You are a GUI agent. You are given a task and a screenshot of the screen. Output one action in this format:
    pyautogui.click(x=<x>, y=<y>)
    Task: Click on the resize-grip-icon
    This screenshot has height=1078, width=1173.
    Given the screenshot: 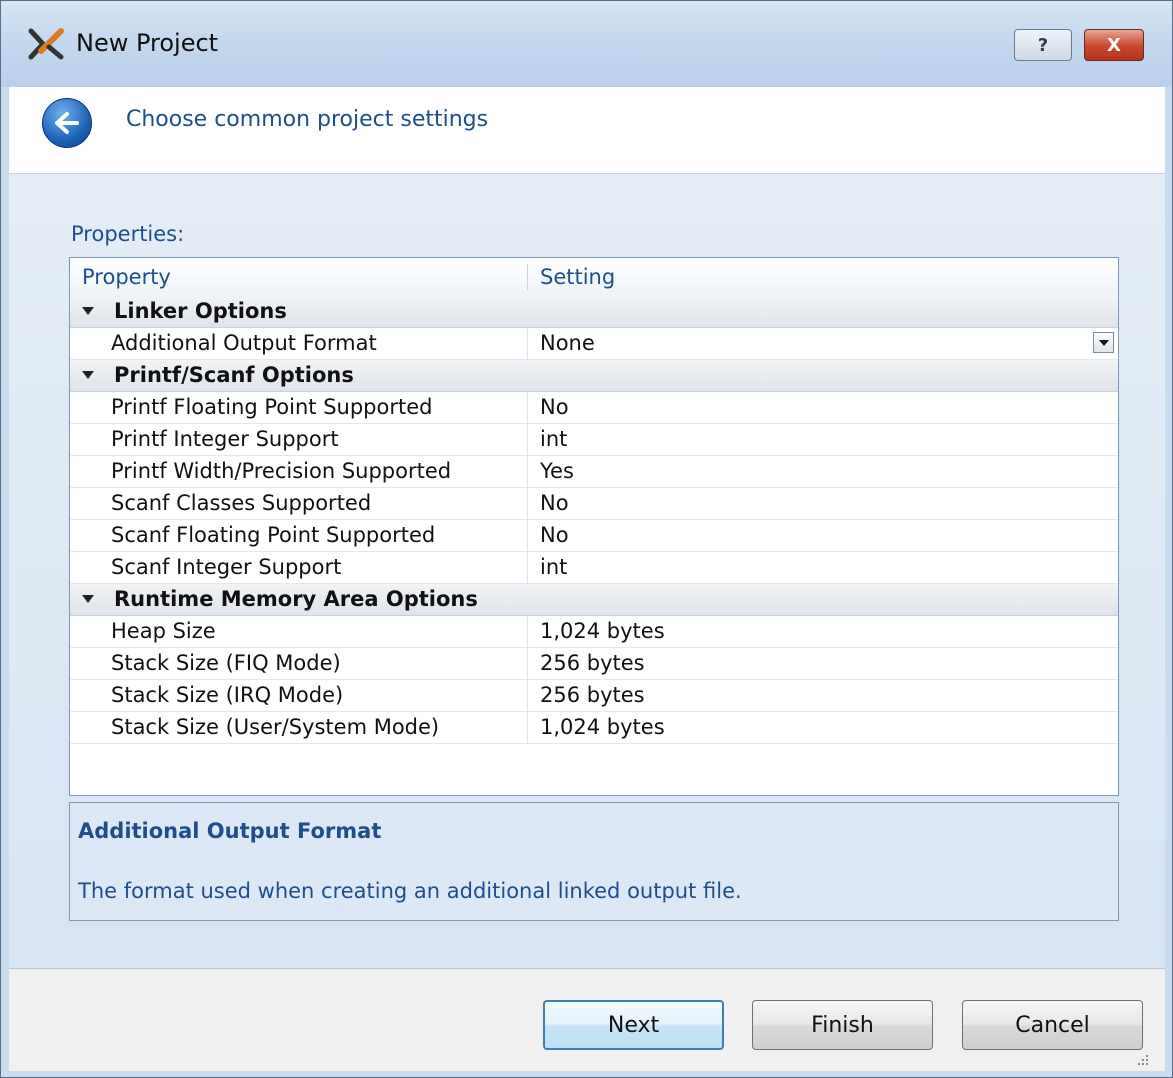 What is the action you would take?
    pyautogui.click(x=1143, y=1060)
    